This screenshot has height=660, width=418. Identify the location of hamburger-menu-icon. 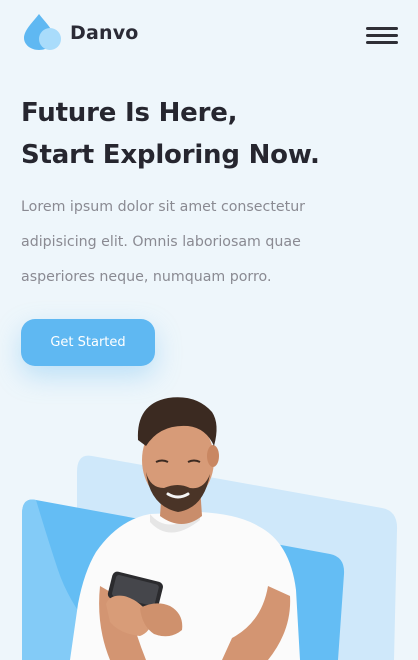
(382, 36).